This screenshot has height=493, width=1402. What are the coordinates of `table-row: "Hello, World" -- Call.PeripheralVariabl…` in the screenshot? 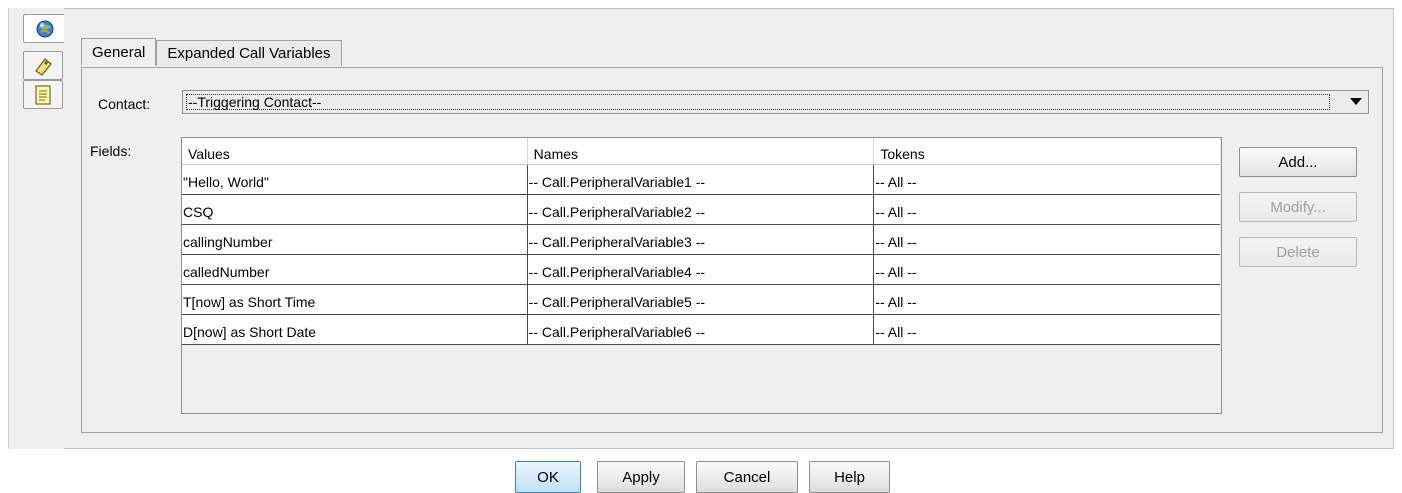 It's located at (701, 180).